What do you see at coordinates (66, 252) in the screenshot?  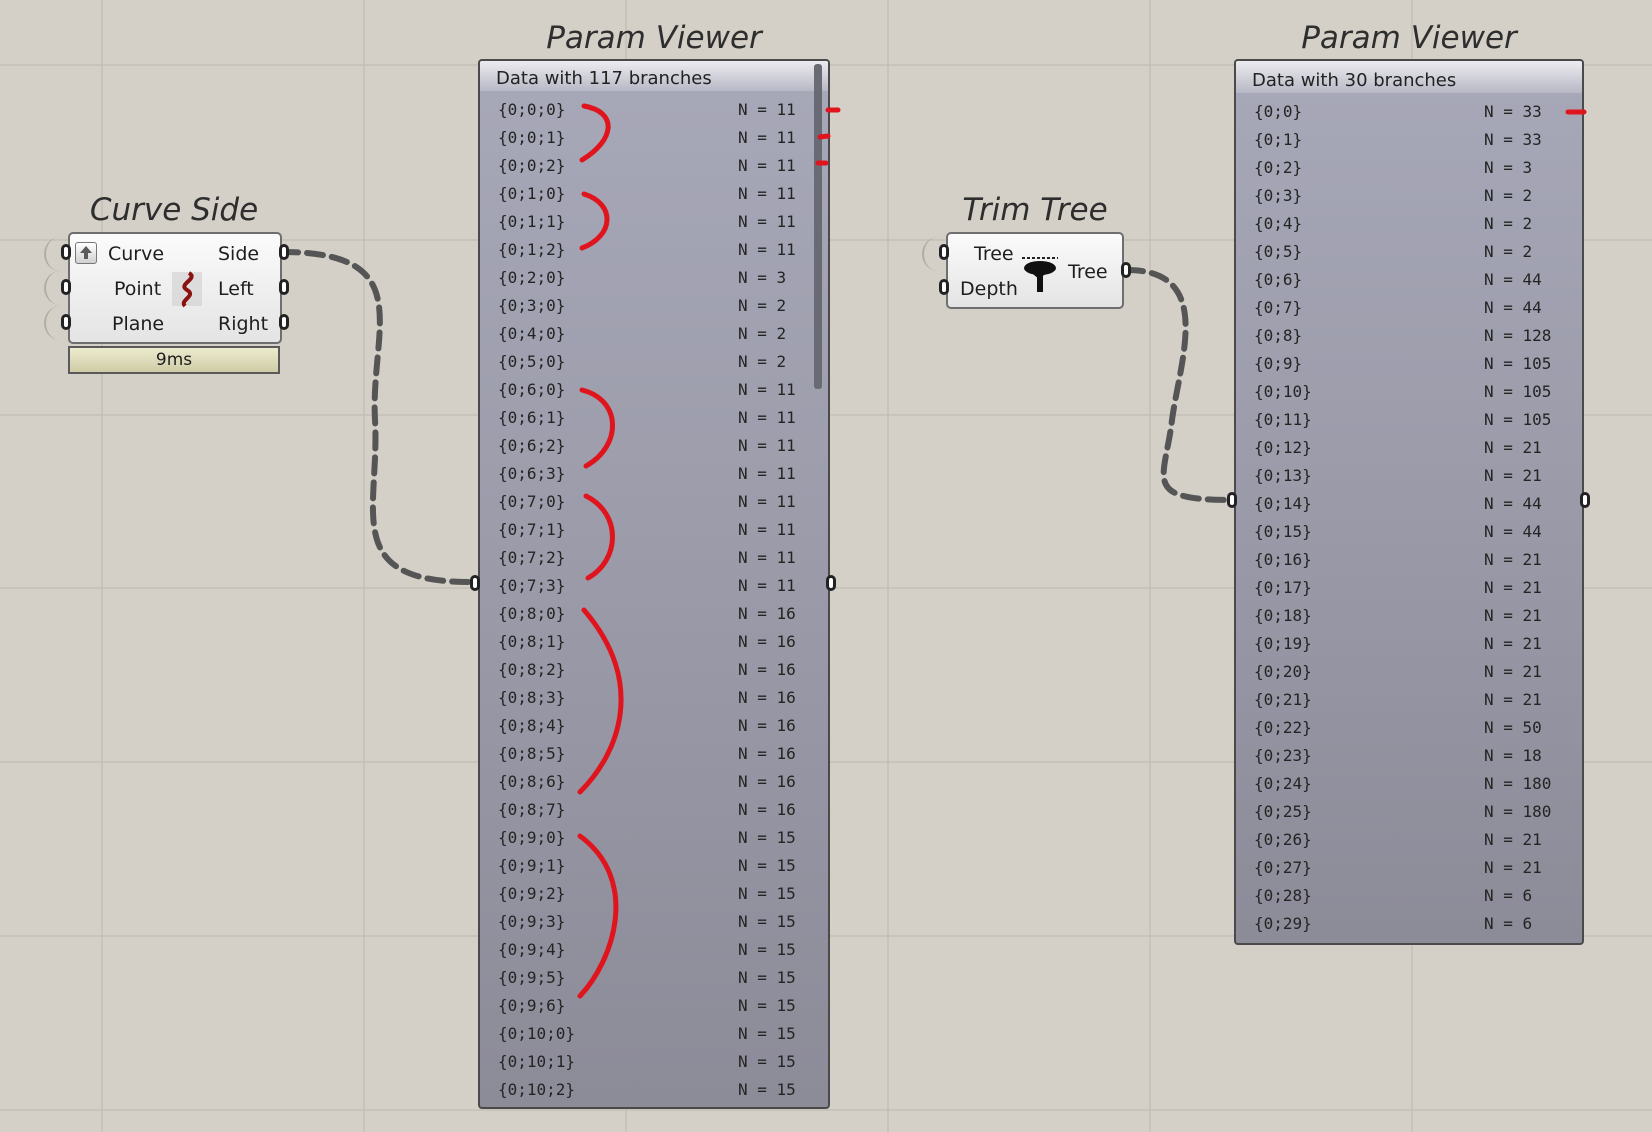 I see `curve-input-port` at bounding box center [66, 252].